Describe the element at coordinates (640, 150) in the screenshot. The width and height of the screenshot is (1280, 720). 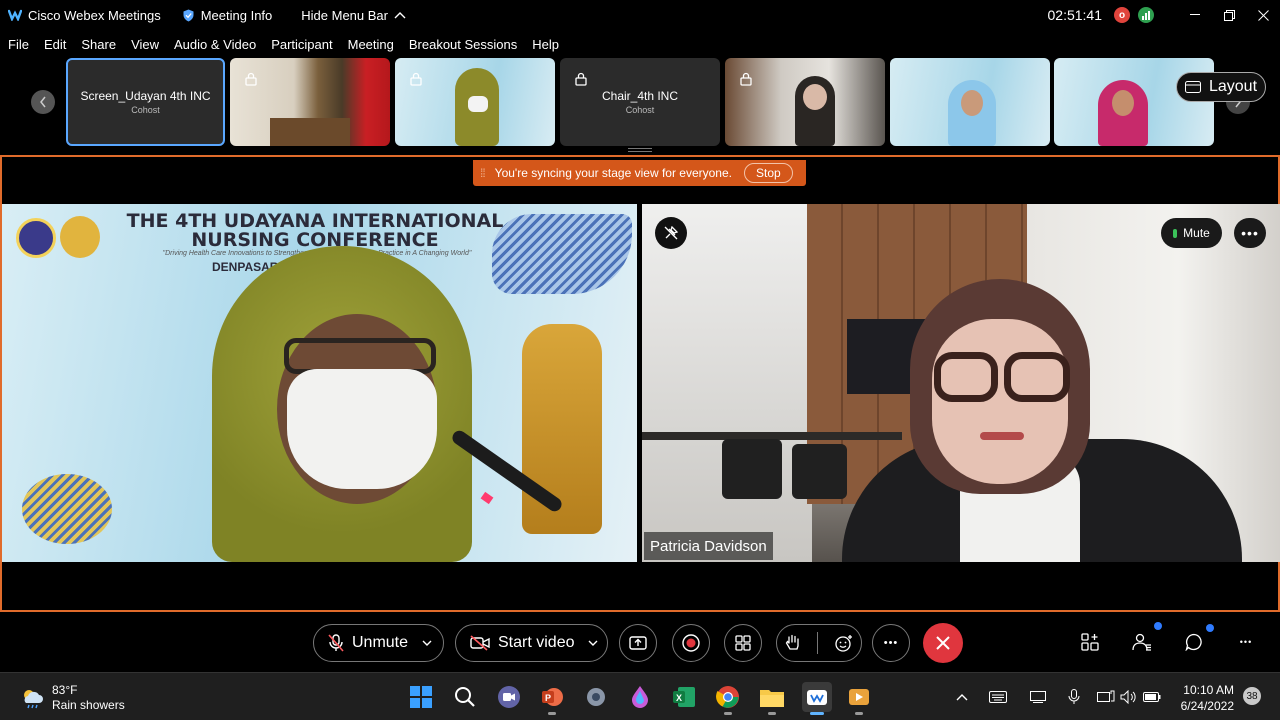
I see `filmstrip-resize-handle` at that location.